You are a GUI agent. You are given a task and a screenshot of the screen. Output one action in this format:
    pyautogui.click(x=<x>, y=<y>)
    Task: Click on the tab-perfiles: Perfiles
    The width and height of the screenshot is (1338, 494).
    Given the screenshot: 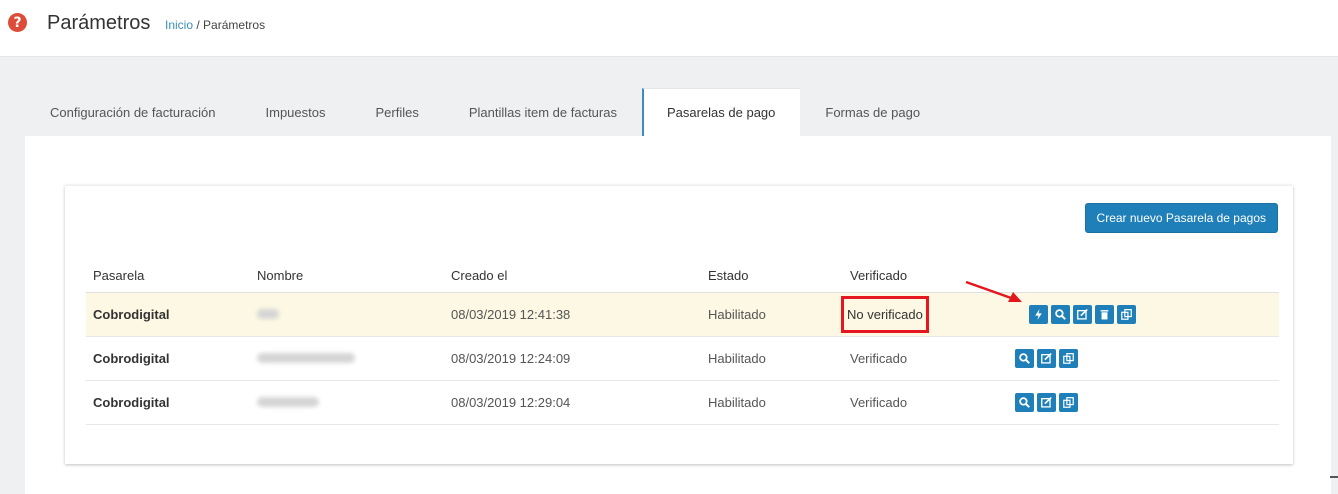 What is the action you would take?
    pyautogui.click(x=396, y=112)
    